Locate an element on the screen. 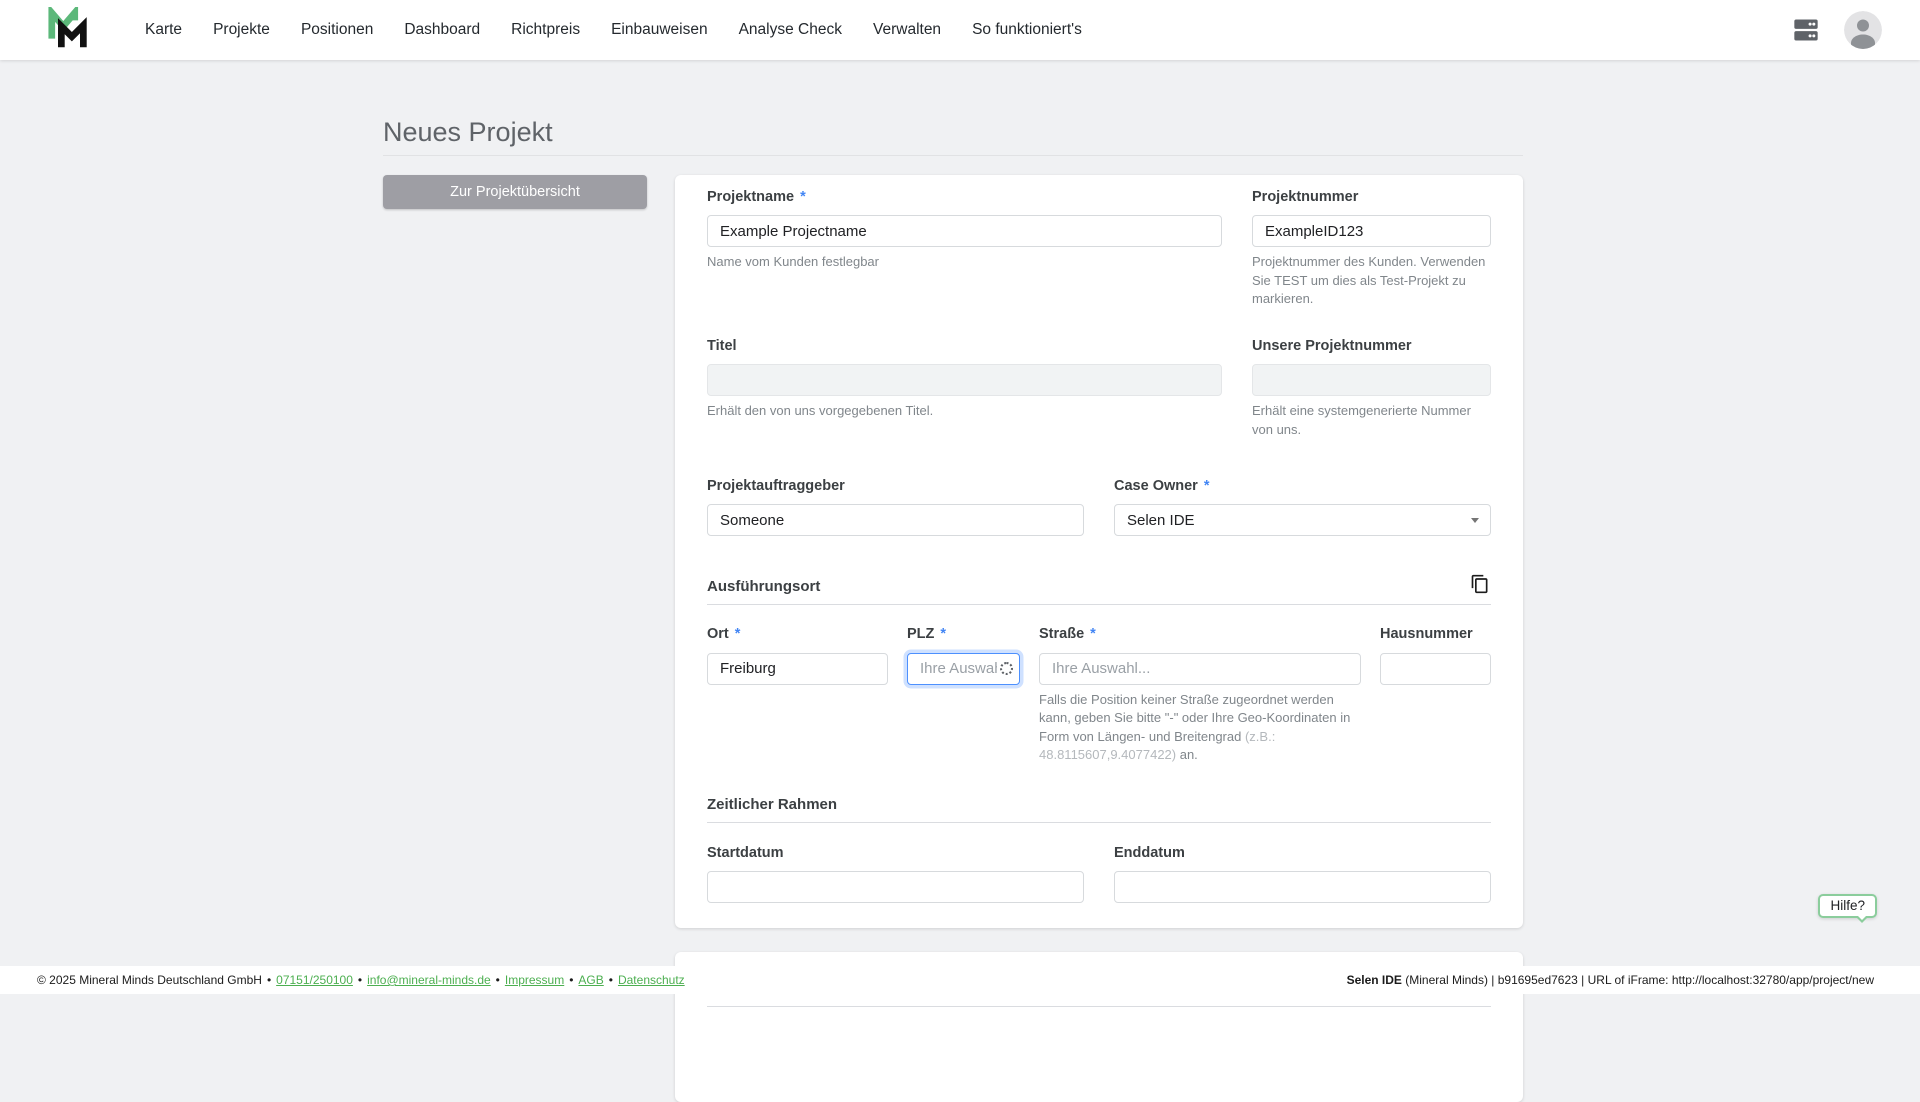 Image resolution: width=1920 pixels, height=1102 pixels. copy-address-button is located at coordinates (1480, 584).